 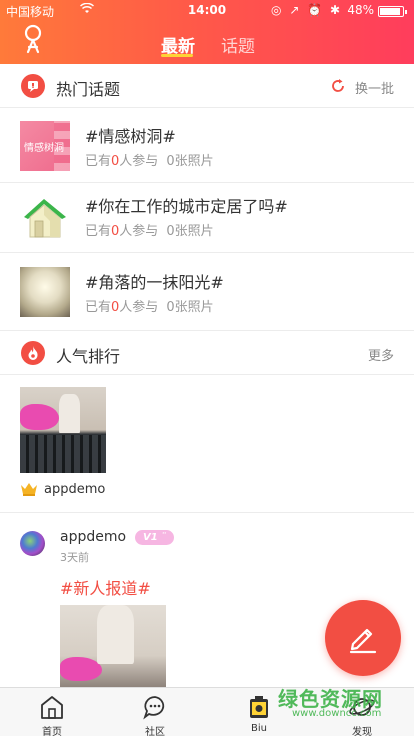 I want to click on hot-topics-header: 热门话题 换一批, so click(x=207, y=86).